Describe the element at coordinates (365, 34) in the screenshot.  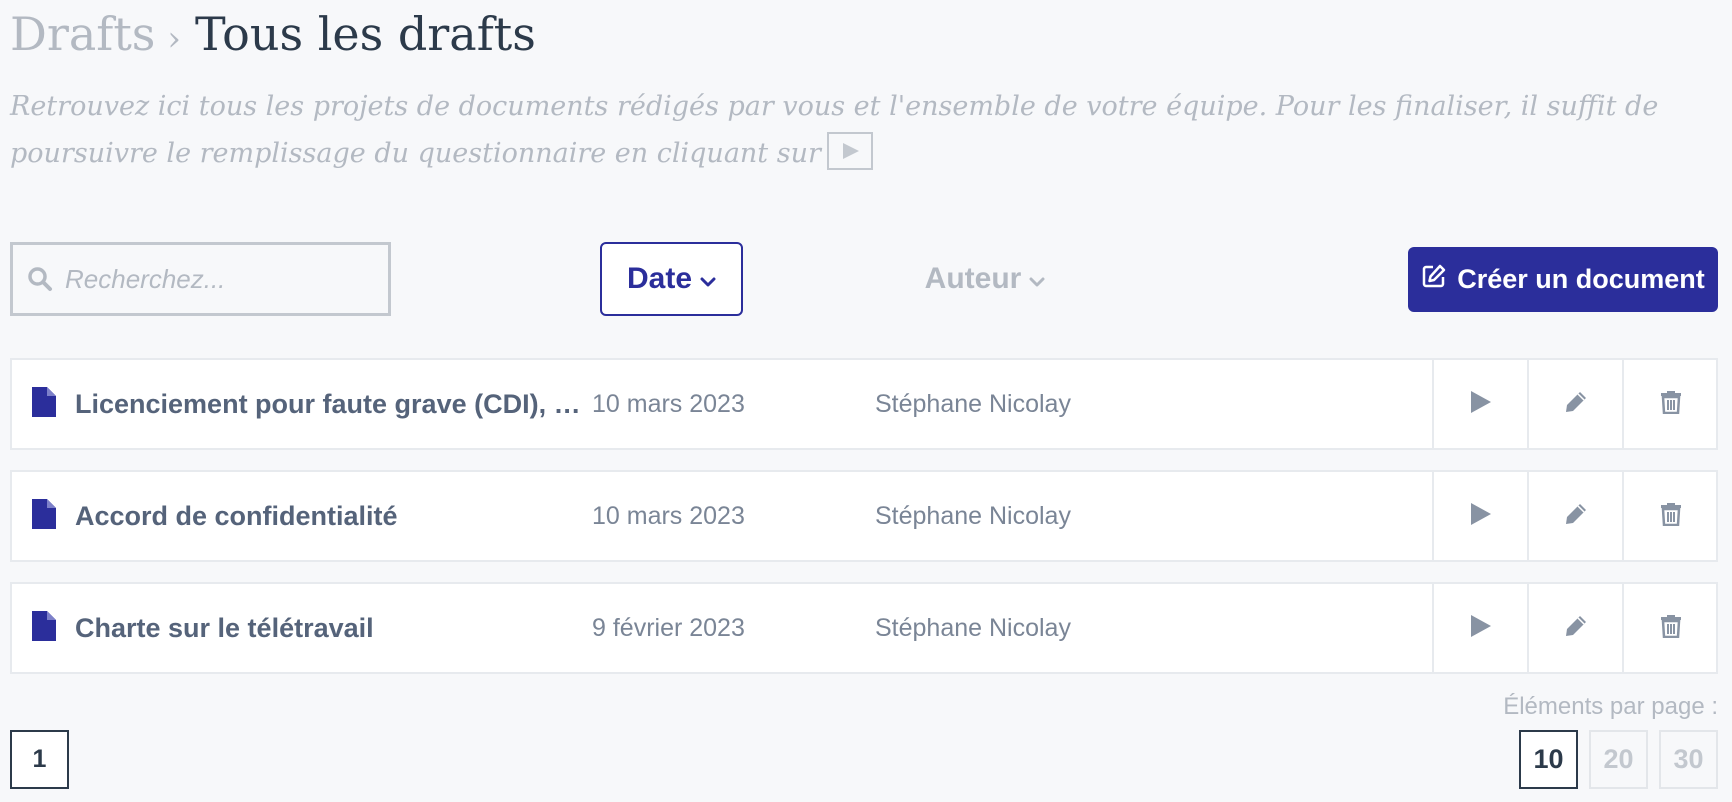
I see `page-title: Tous les drafts` at that location.